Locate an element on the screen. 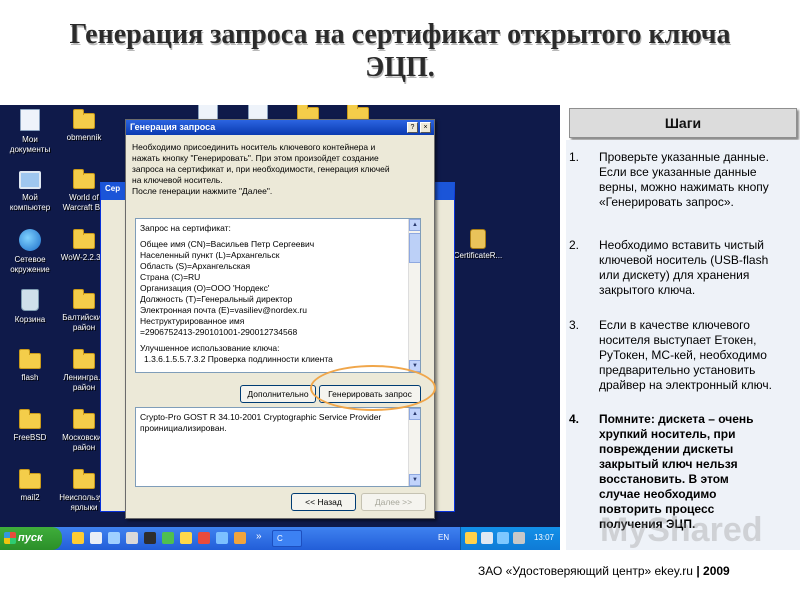 The height and width of the screenshot is (600, 800). request-field: Населенный пункт (L)=Архангельск is located at coordinates (210, 255).